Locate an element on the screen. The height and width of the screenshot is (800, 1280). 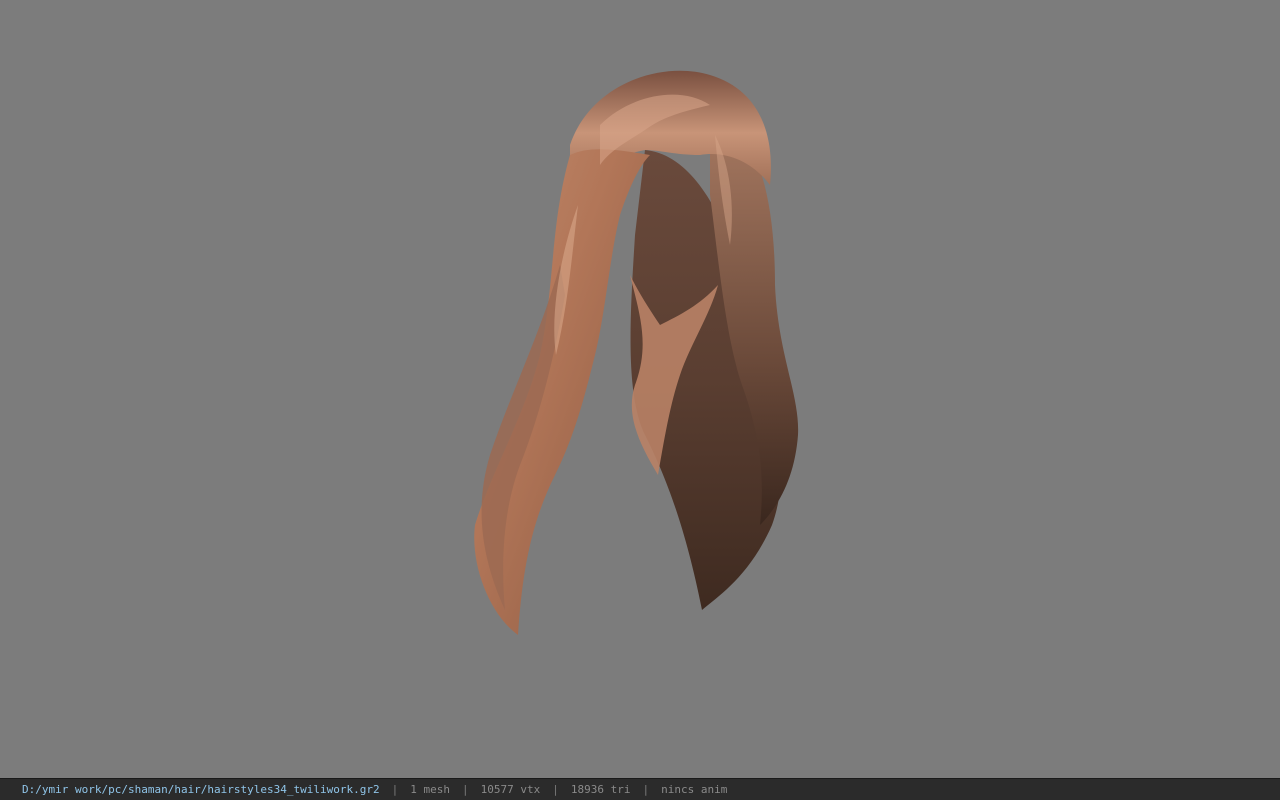
vertex-count-label: 10577 vtx is located at coordinates (510, 789).